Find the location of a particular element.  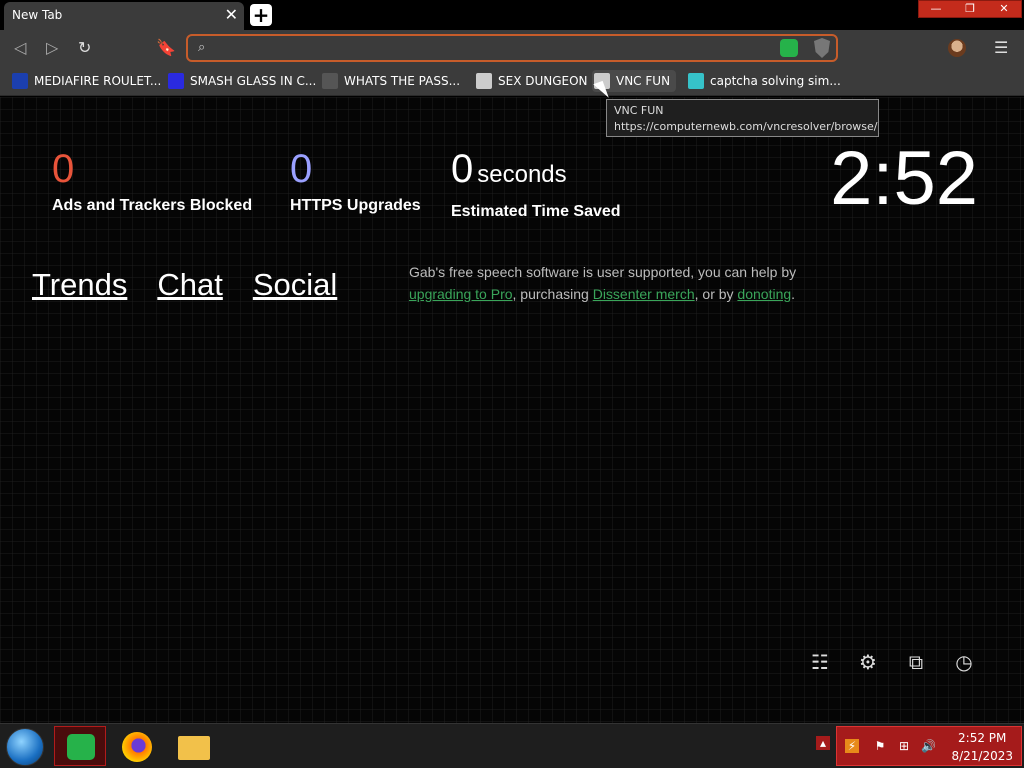

battery-icon: ⚡ is located at coordinates (852, 746).